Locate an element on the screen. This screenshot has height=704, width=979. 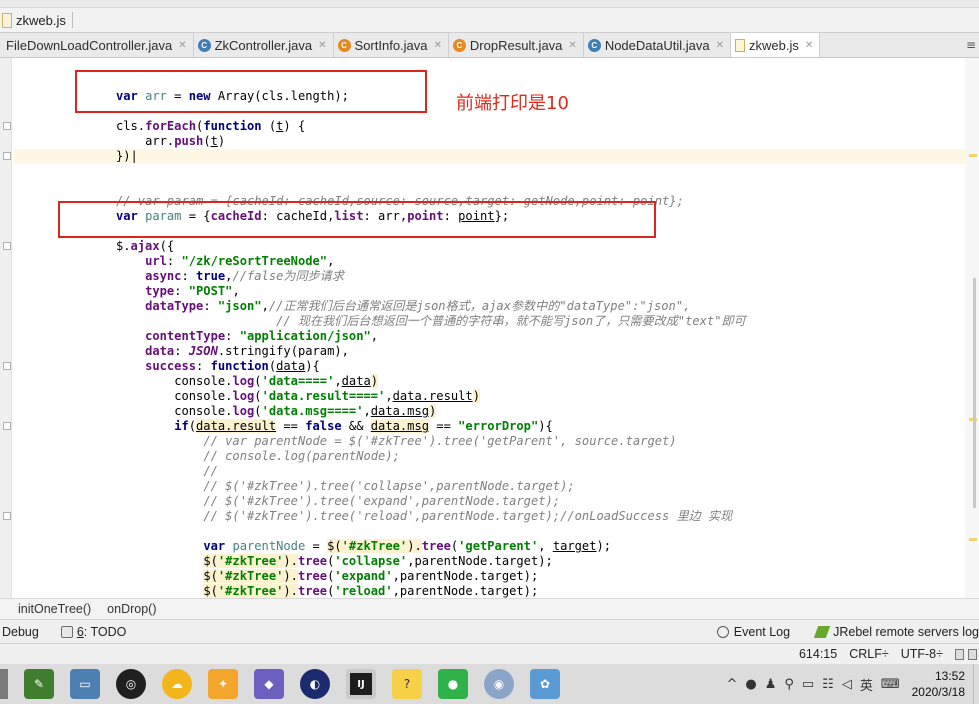
paint-app-icon: ✿ is located at coordinates (545, 684).